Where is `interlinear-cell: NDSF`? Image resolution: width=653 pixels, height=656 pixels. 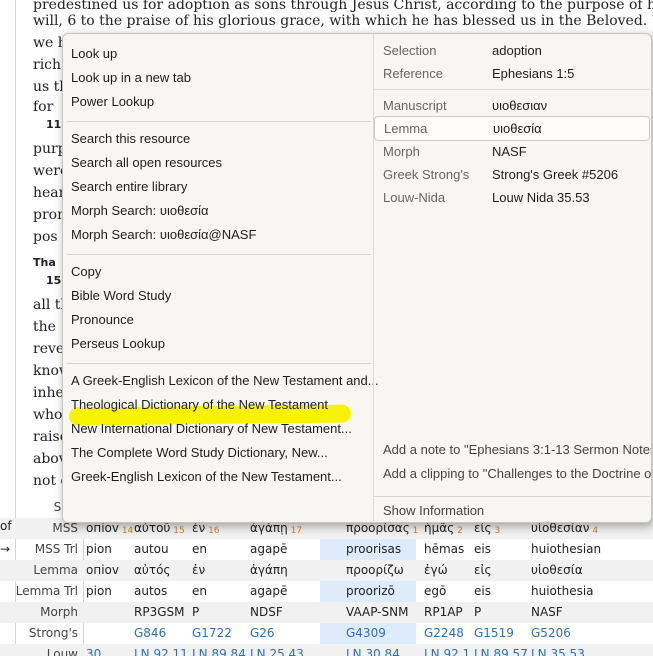 interlinear-cell: NDSF is located at coordinates (266, 612).